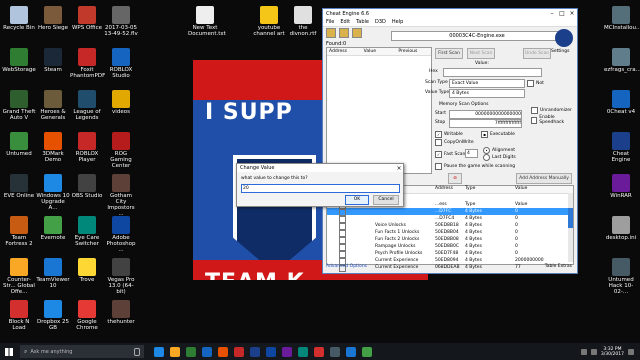 The image size is (640, 360). What do you see at coordinates (53, 60) in the screenshot?
I see `desktop-icon: Steam` at bounding box center [53, 60].